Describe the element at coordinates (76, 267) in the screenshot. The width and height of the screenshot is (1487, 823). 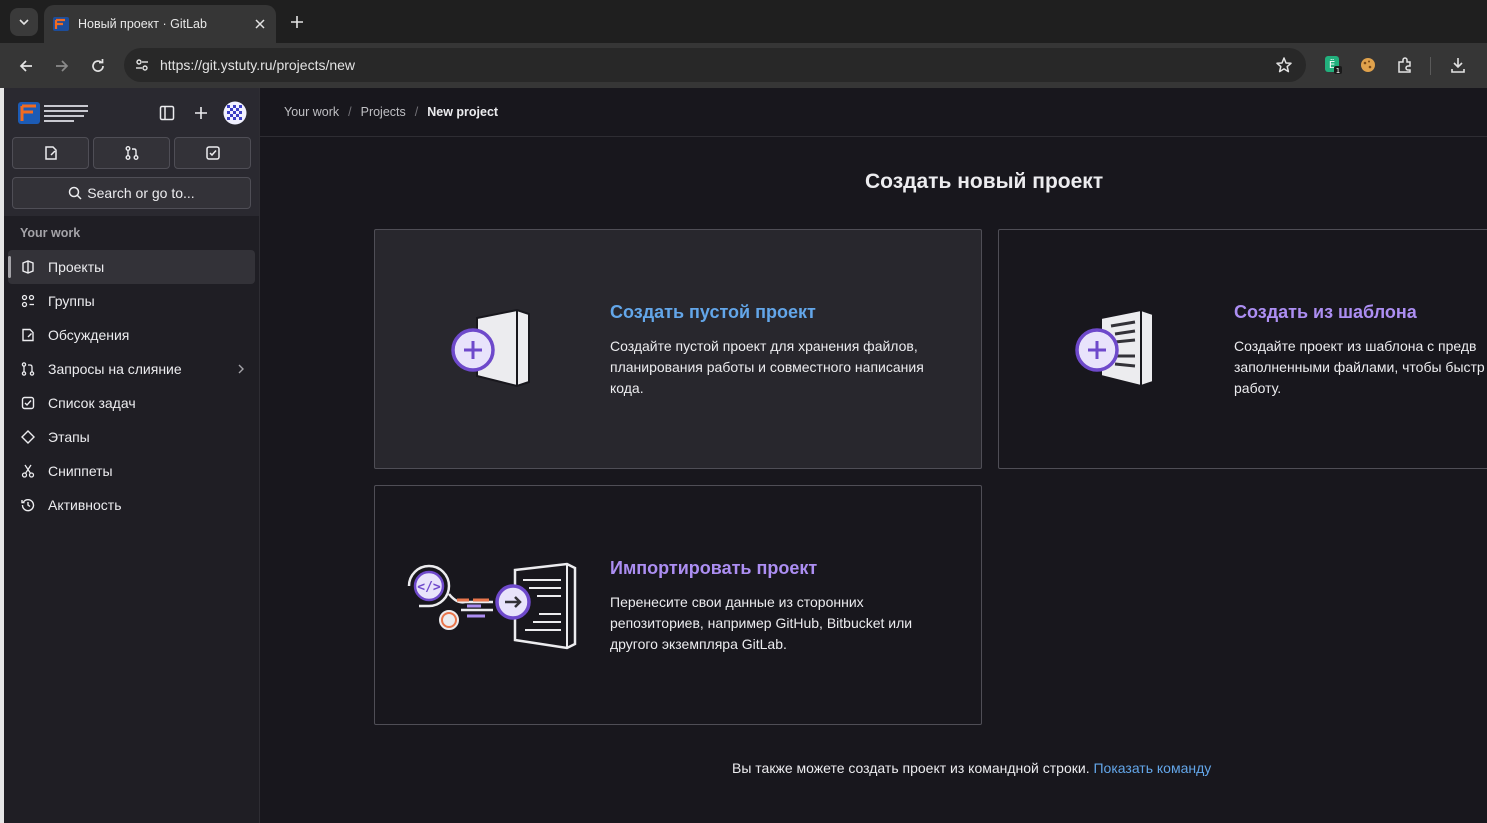
I see `sidebar-item-label: Проекты` at that location.